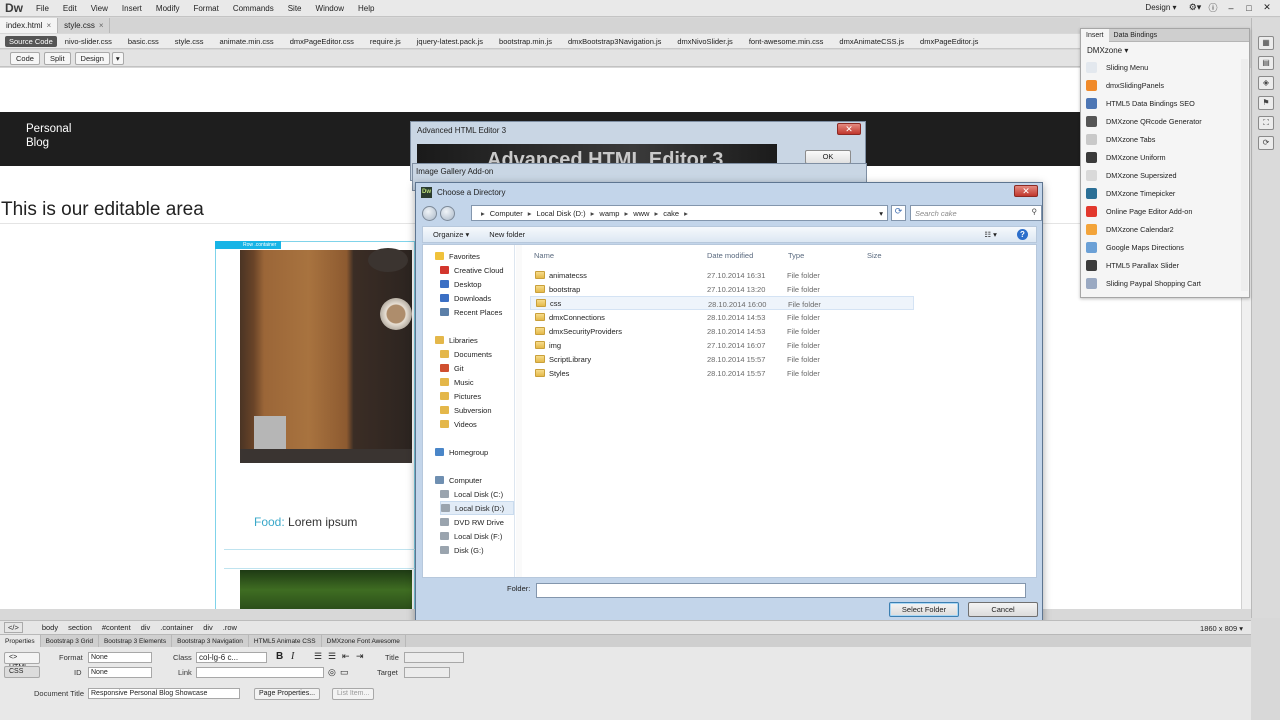 The height and width of the screenshot is (720, 1280). Describe the element at coordinates (722, 345) in the screenshot. I see `file-row: img 27.10.2014 16:07 File folder` at that location.